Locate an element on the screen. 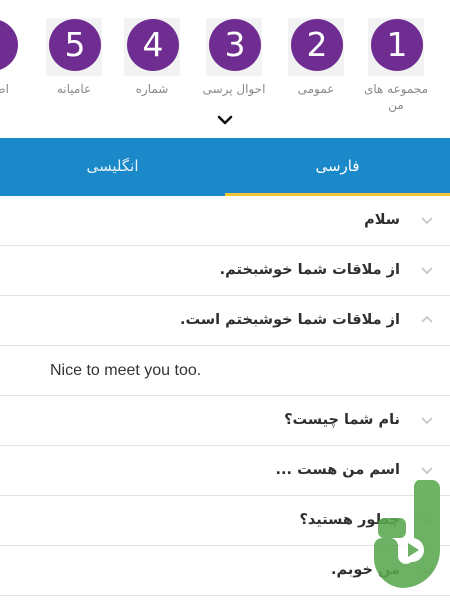  category-label: اض is located at coordinates (4, 89).